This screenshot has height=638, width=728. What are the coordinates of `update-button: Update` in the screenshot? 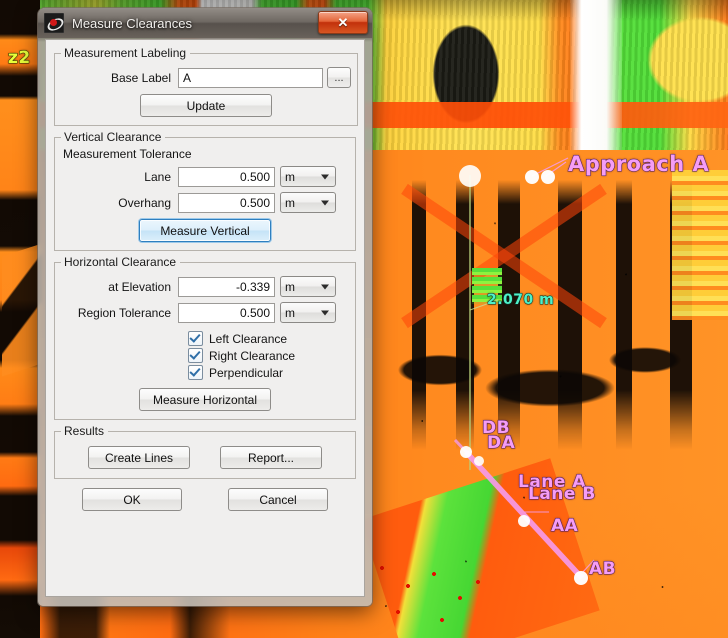 It's located at (206, 105).